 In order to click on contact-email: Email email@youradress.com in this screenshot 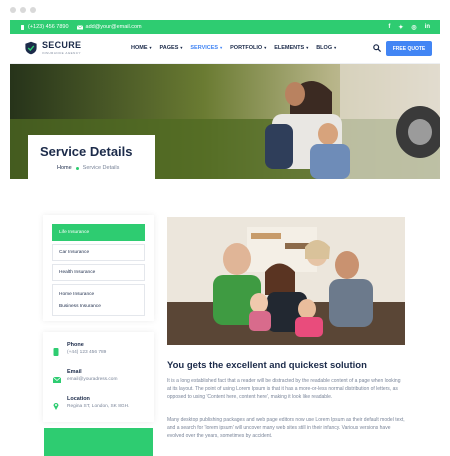, I will do `click(98, 378)`.